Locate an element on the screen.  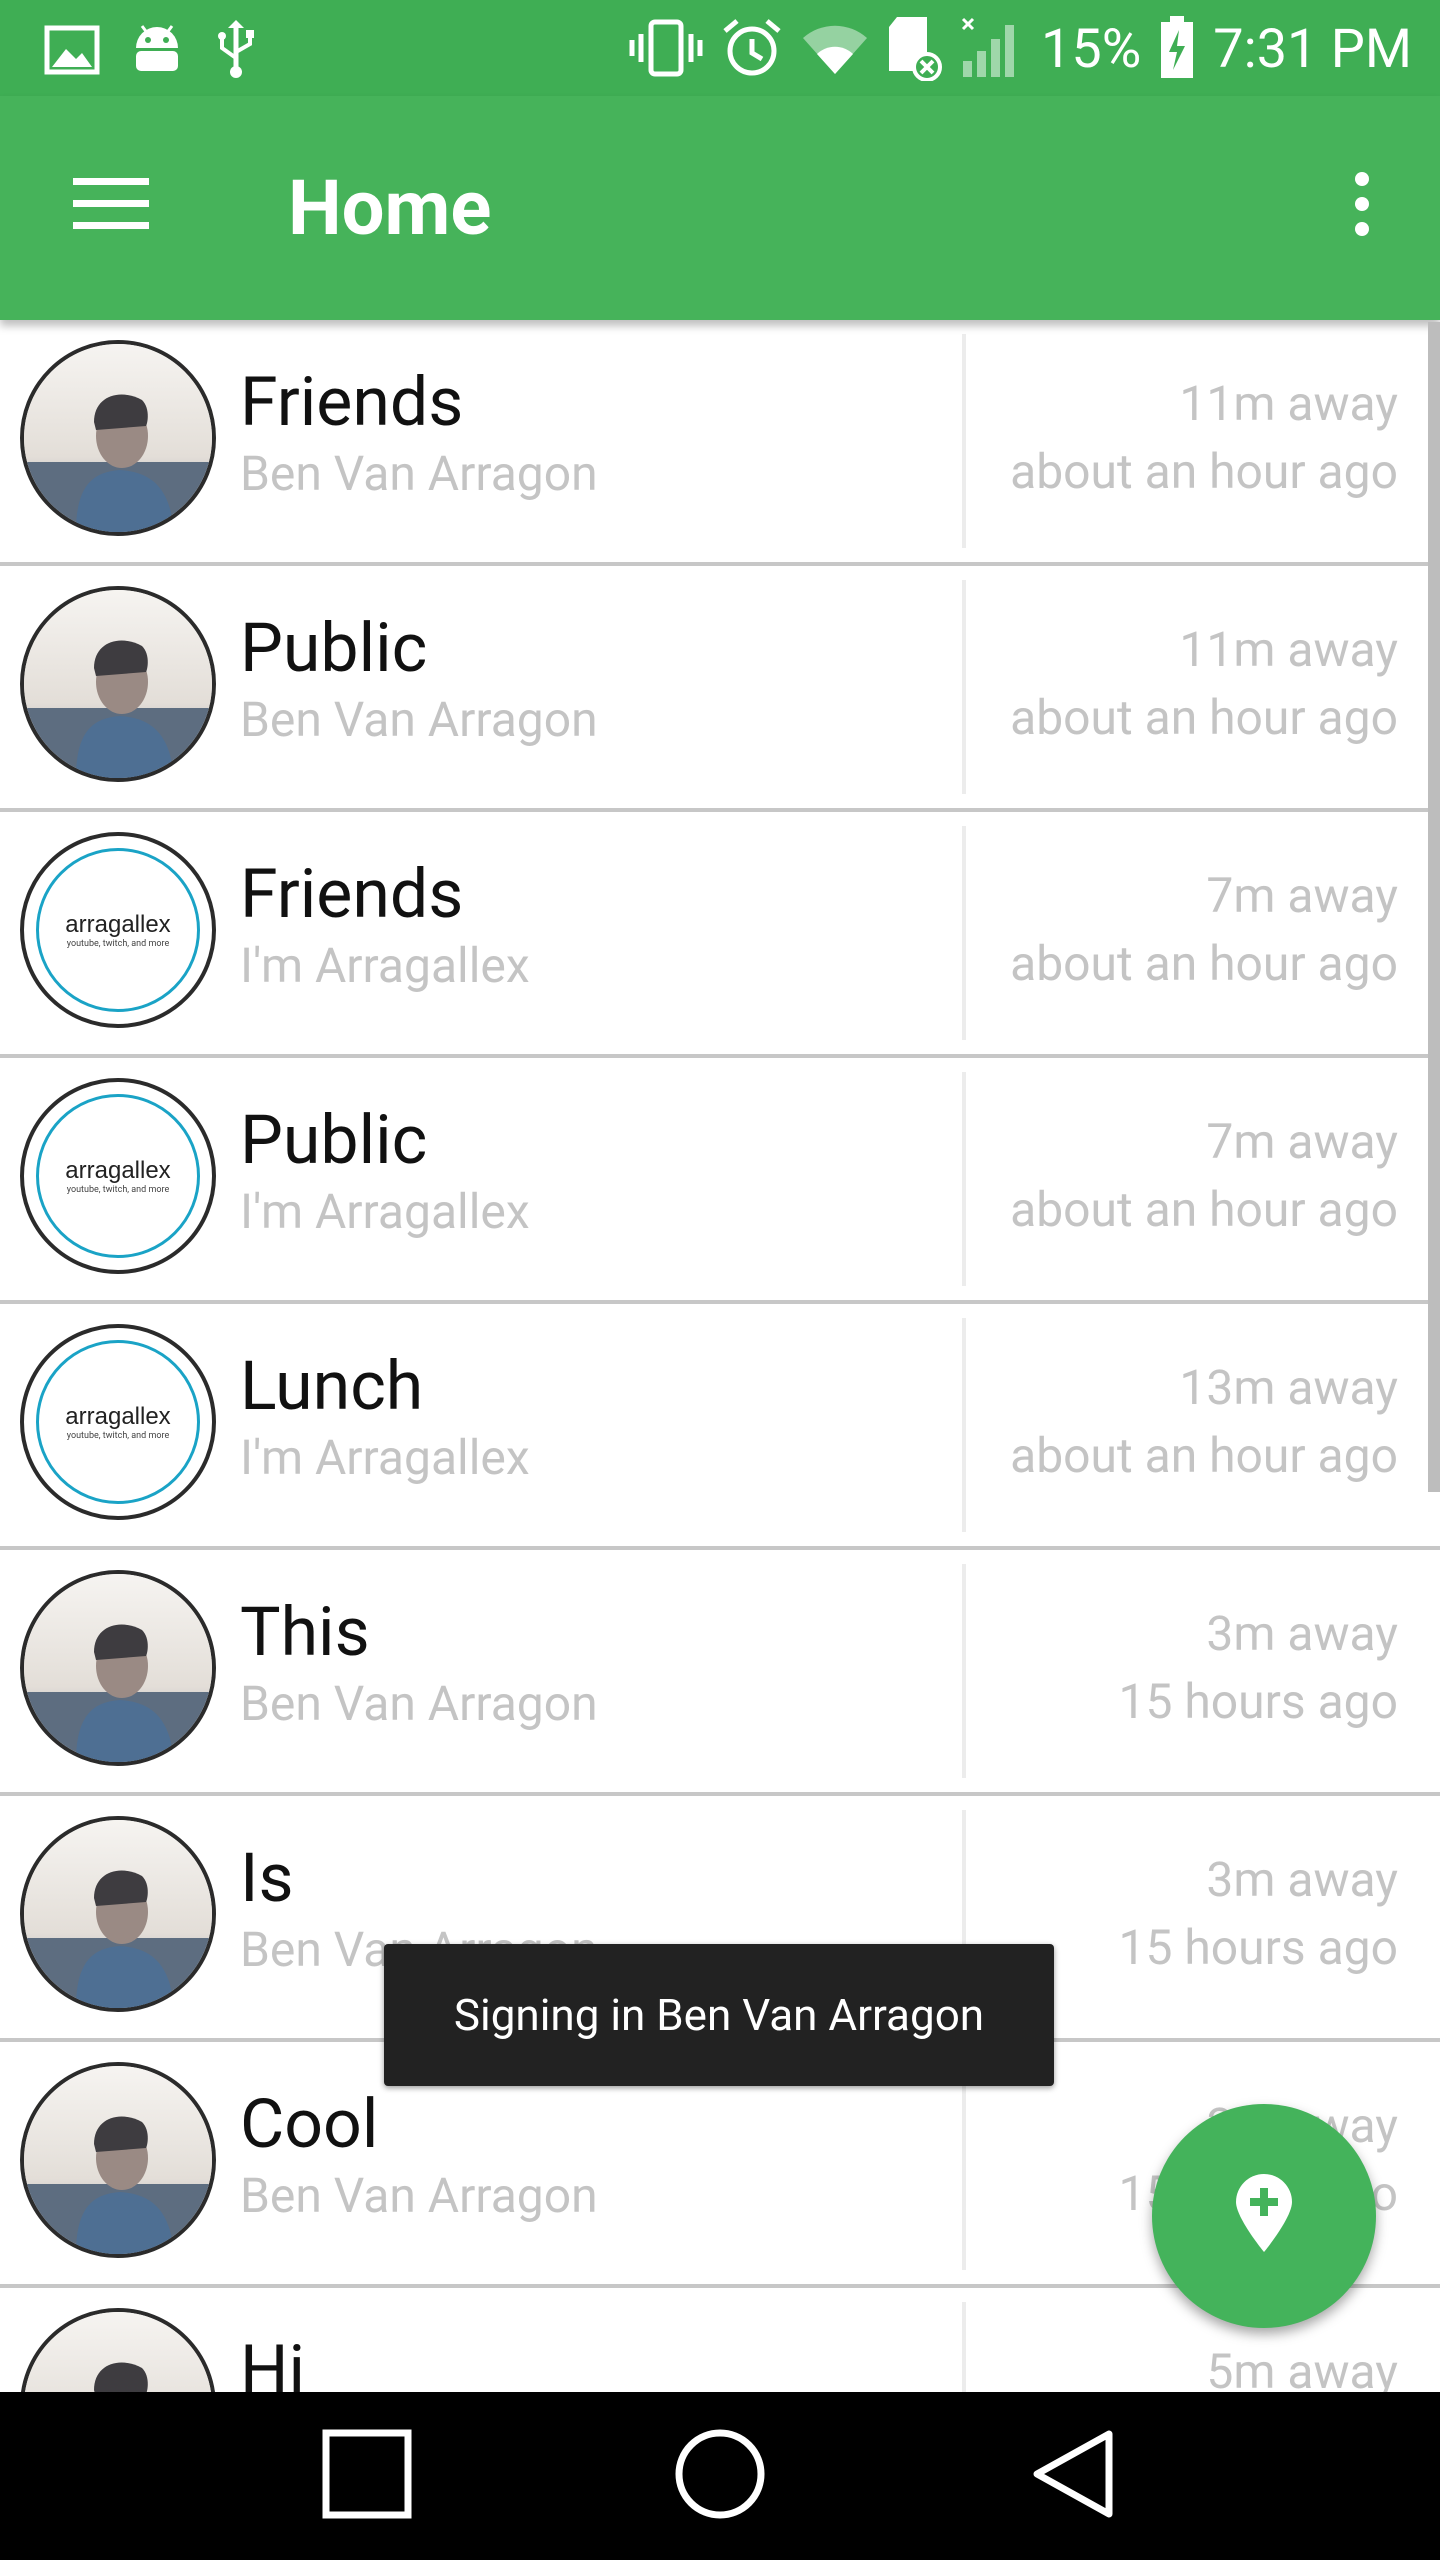
back-triangle-icon is located at coordinates (1073, 2476).